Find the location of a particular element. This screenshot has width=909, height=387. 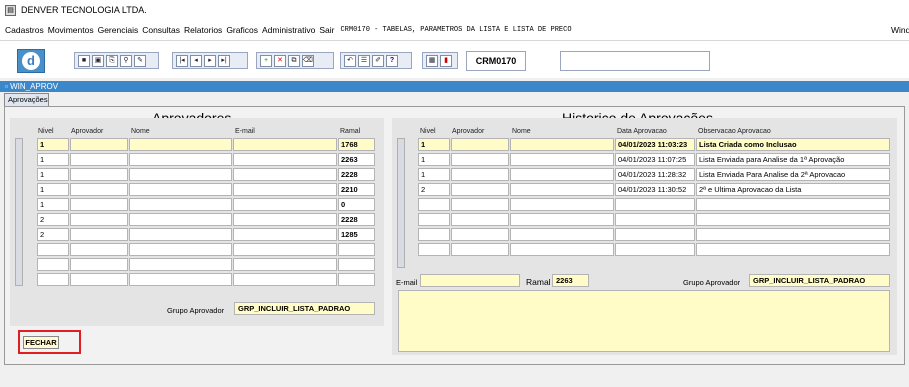

menu-window: Windo is located at coordinates (900, 30).